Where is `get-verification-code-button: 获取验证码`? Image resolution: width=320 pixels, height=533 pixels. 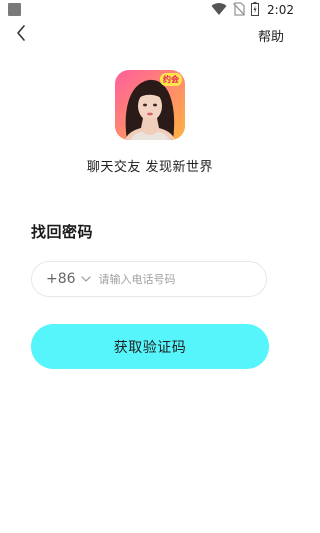
get-verification-code-button: 获取验证码 is located at coordinates (150, 346).